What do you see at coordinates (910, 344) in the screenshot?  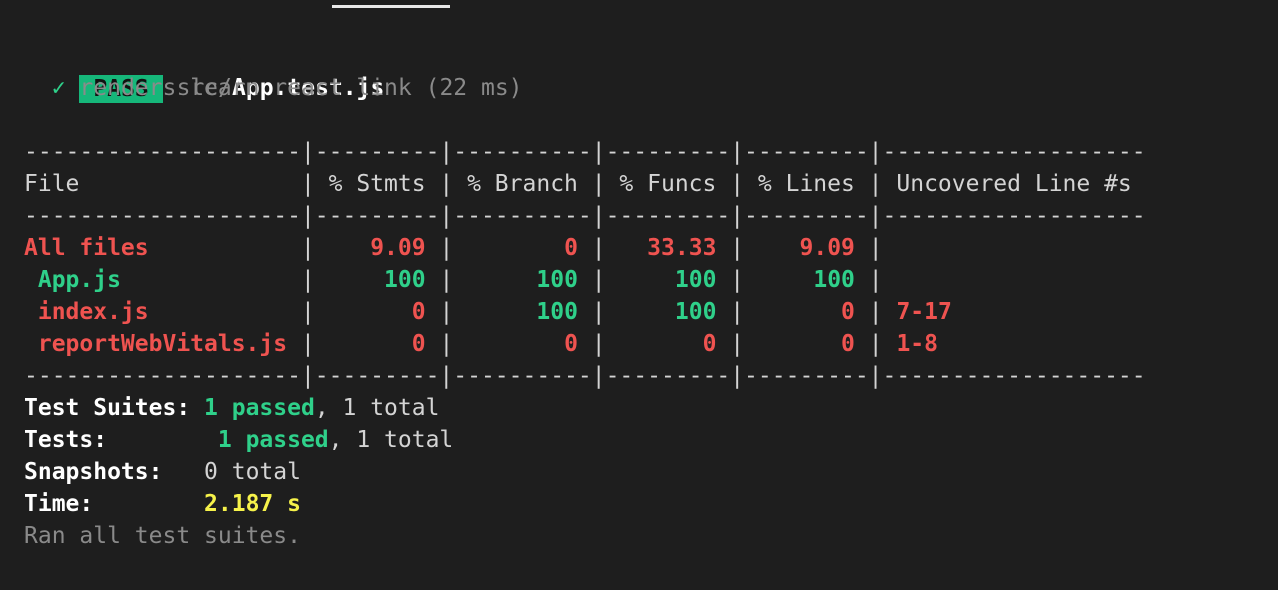 I see `cell-uncovered: 1-8` at bounding box center [910, 344].